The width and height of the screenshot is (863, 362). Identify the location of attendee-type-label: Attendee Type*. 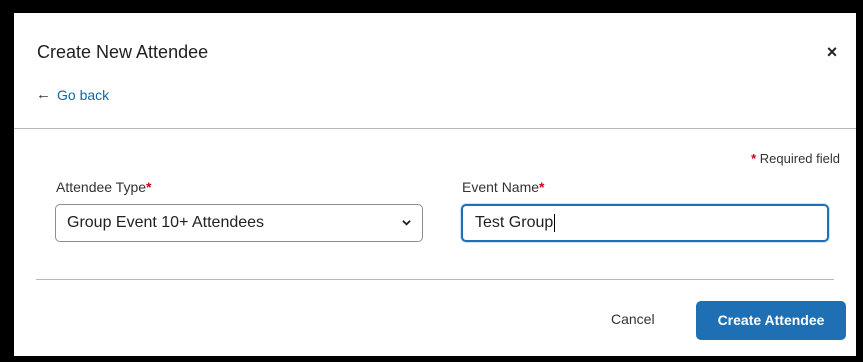
(104, 187).